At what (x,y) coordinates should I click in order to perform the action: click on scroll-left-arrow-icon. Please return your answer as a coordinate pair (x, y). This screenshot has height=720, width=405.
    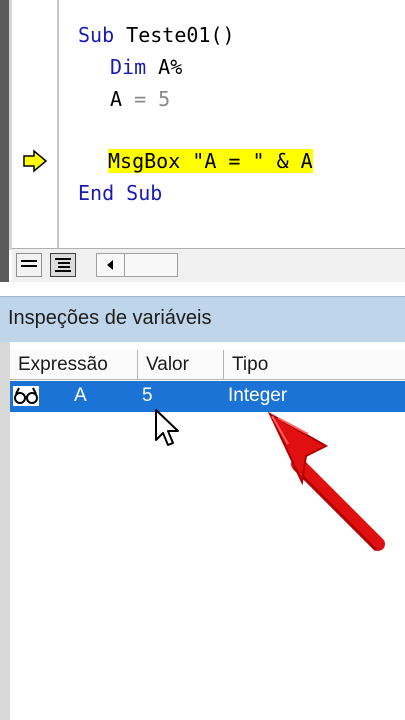
    Looking at the image, I should click on (111, 265).